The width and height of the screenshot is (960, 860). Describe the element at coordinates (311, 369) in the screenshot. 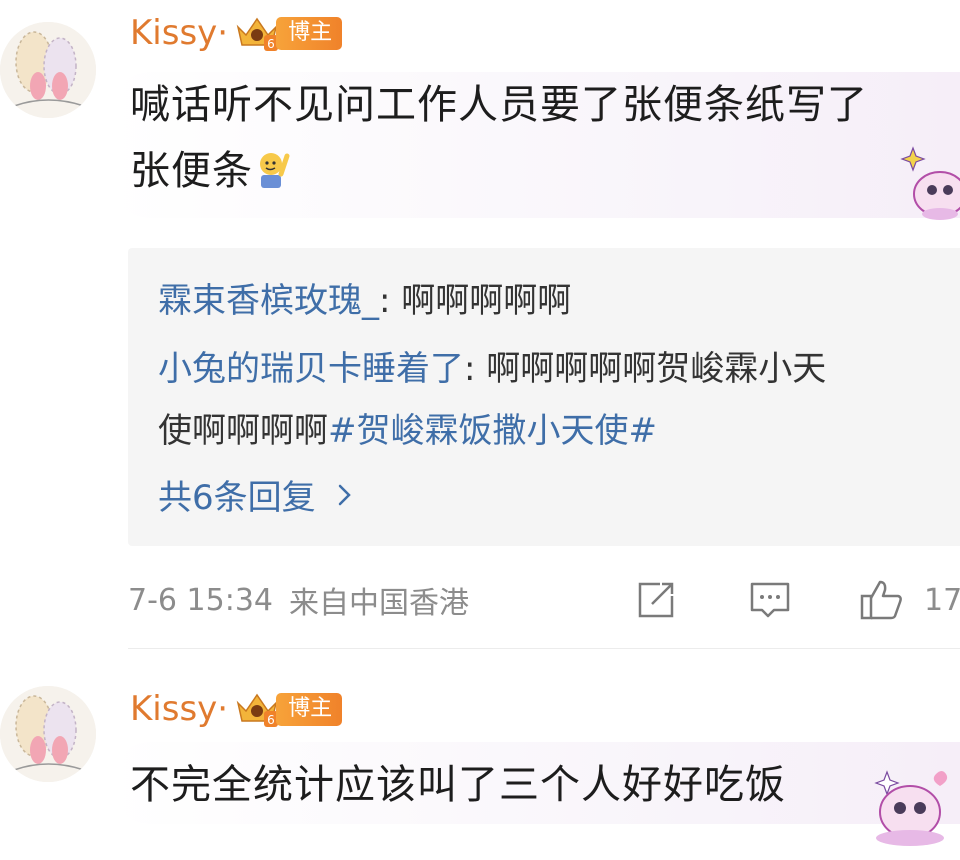

I see `reply-username: 小兔的瑞贝卡睡着了` at that location.